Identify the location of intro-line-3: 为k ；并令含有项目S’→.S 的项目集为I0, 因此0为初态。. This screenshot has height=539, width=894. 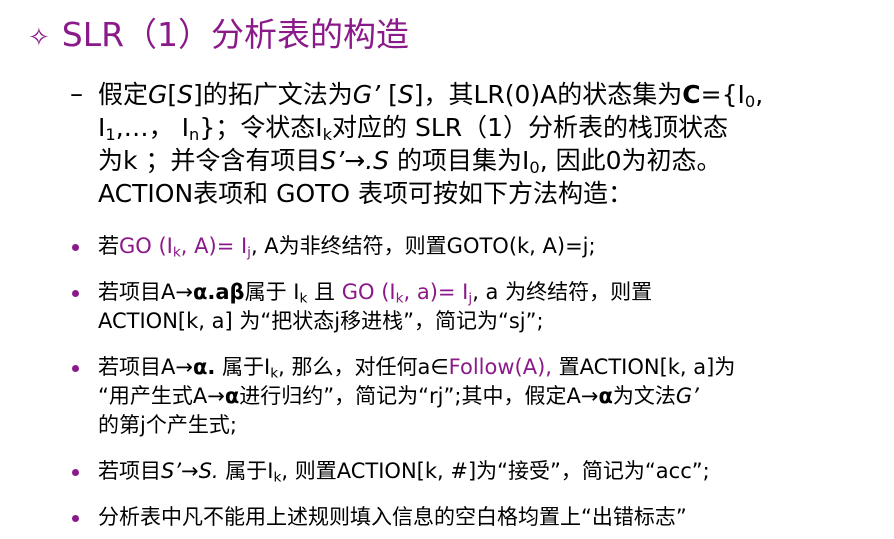
(410, 162).